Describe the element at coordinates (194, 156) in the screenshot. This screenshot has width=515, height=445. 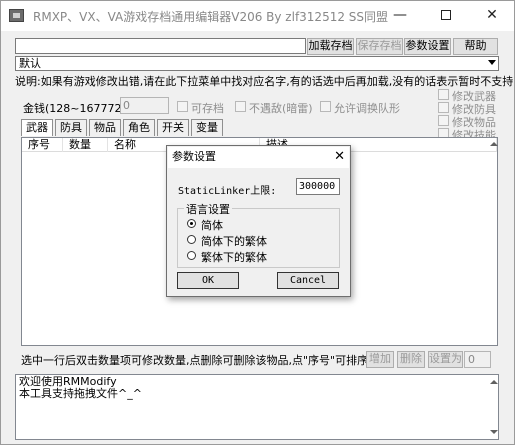
I see `dialog-title: 参数设置` at that location.